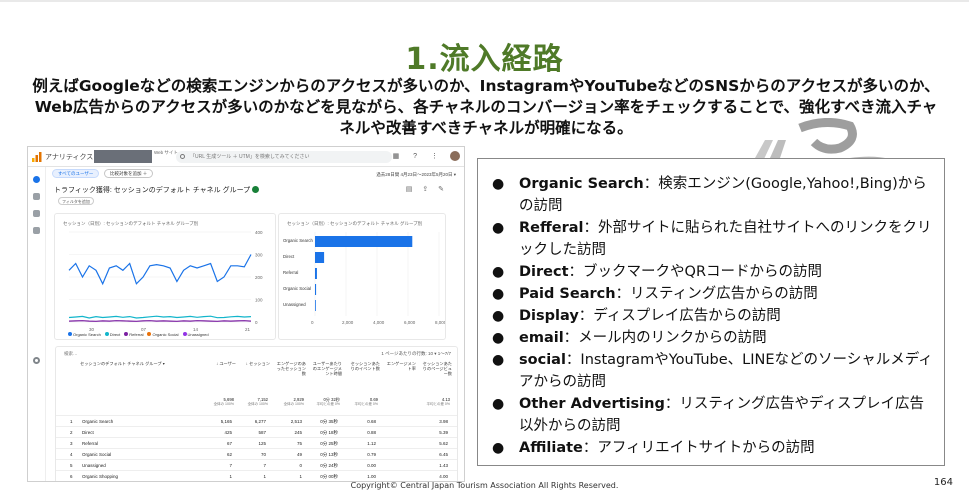 This screenshot has width=969, height=502. I want to click on category-label: Referral, so click(290, 272).